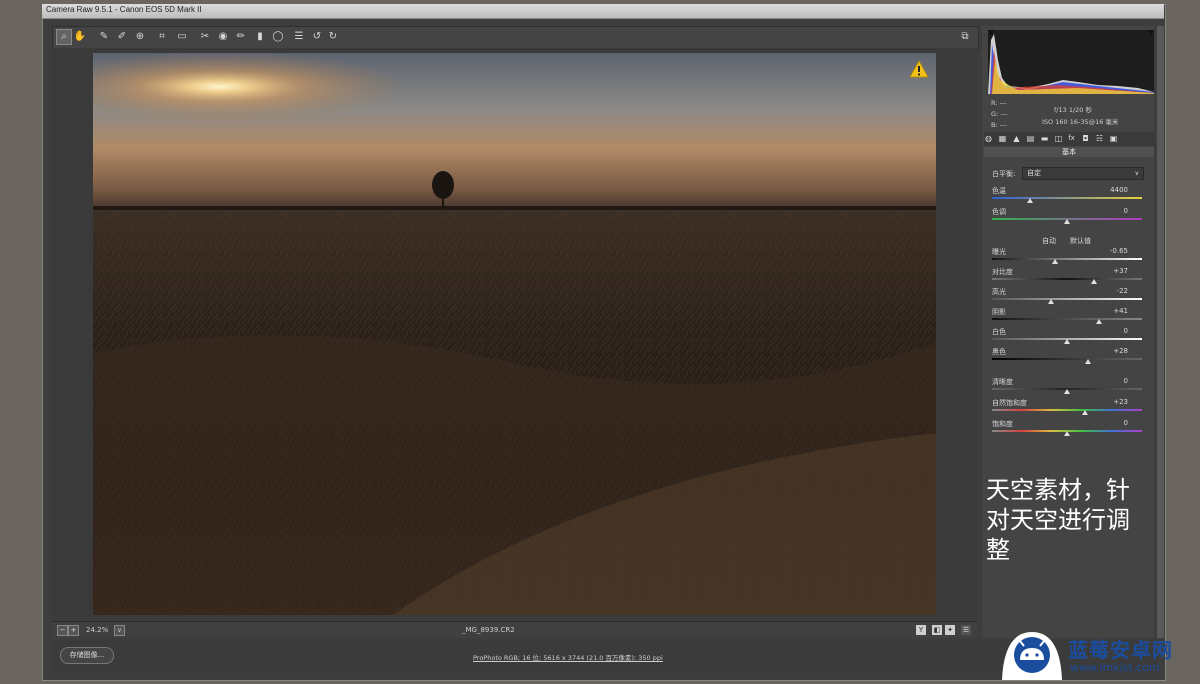 This screenshot has height=684, width=1200. Describe the element at coordinates (1073, 110) in the screenshot. I see `aperture-shutter: f/13 1/20 秒` at that location.